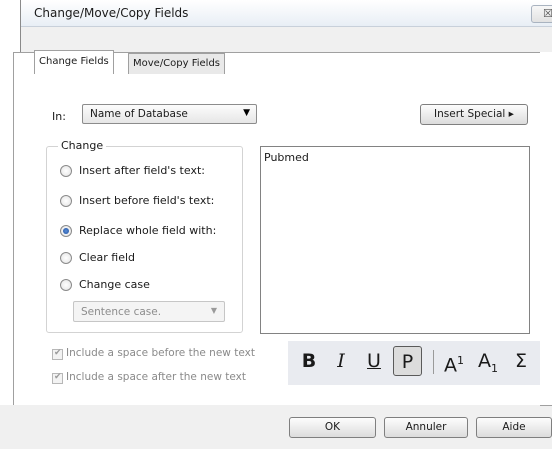  Describe the element at coordinates (514, 427) in the screenshot. I see `help-button: Aide` at that location.